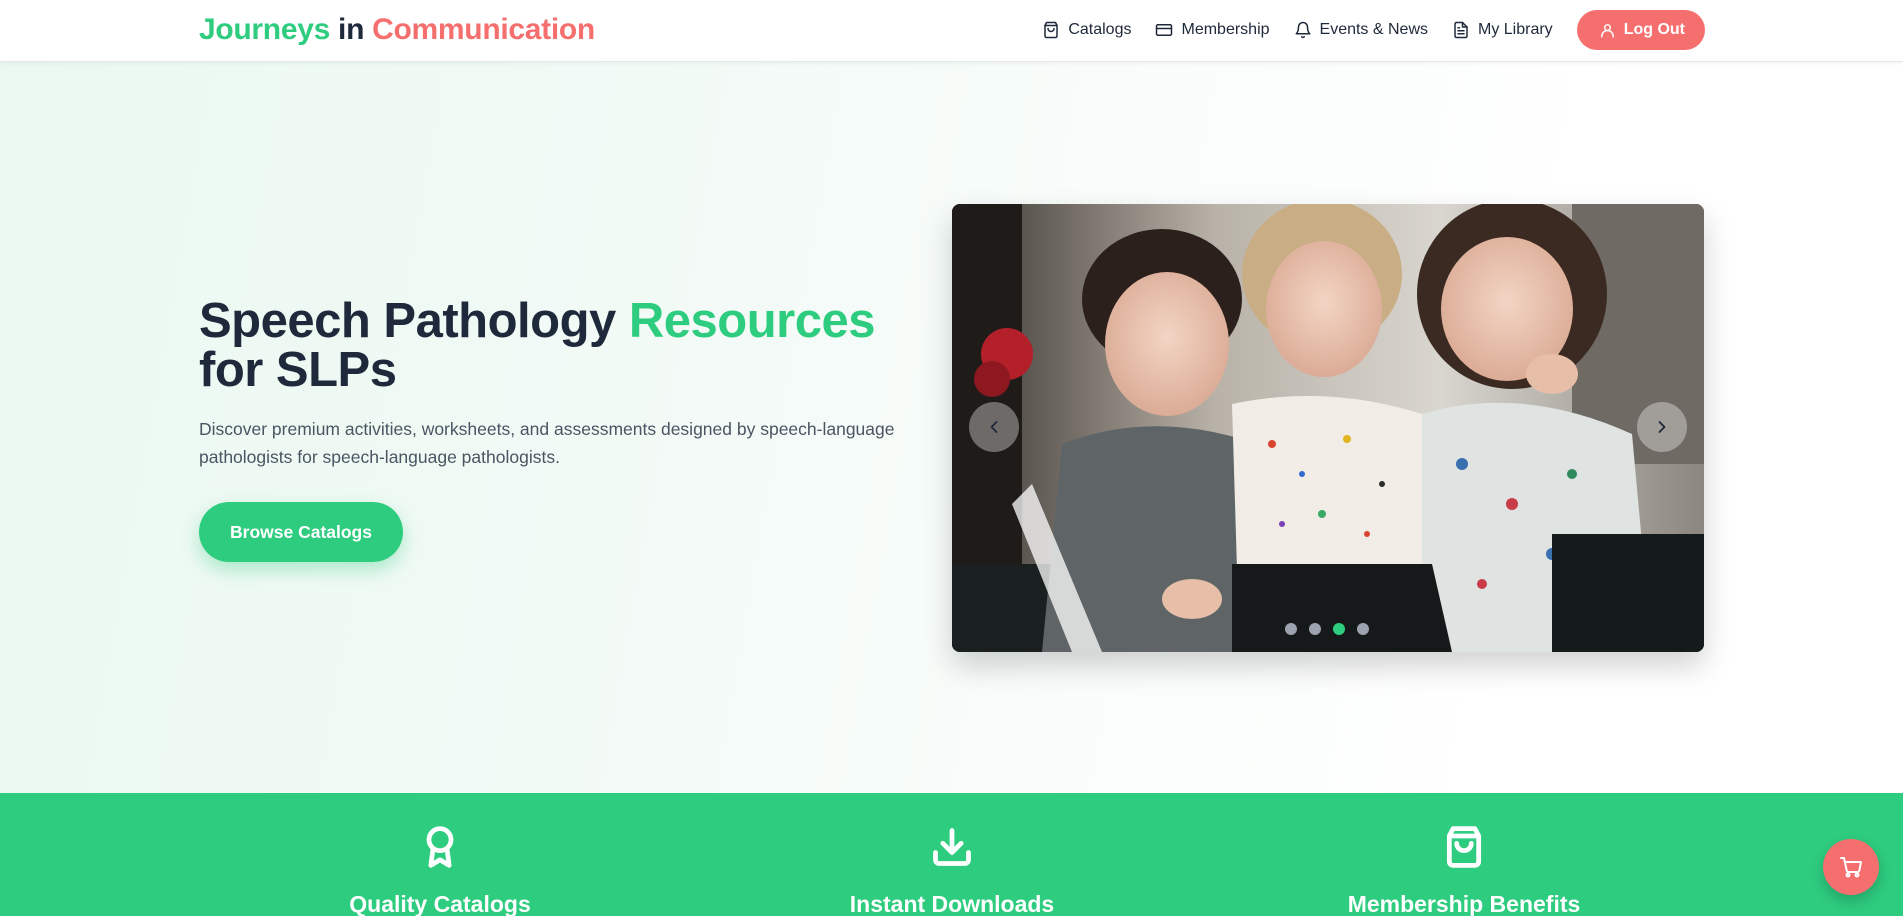  I want to click on feature-quality-catalogs: Quality Catalogs, so click(440, 855).